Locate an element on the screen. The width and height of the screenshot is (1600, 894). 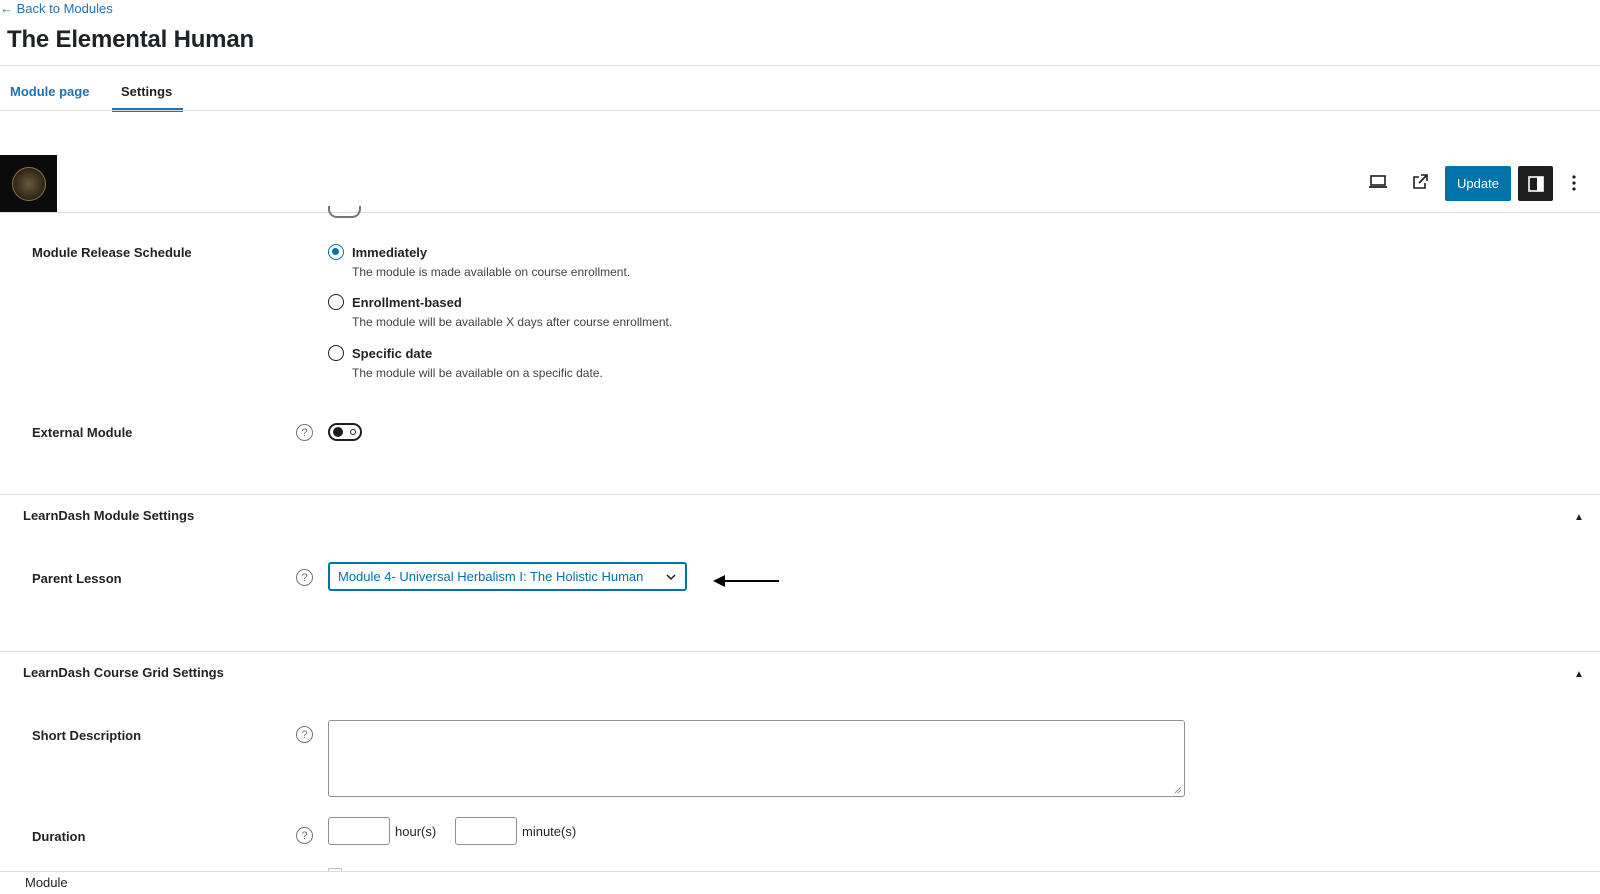
partial-toggle is located at coordinates (344, 212).